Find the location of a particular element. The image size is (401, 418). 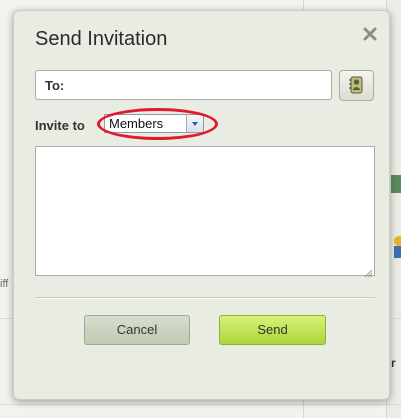

to-label: To: is located at coordinates (55, 85).